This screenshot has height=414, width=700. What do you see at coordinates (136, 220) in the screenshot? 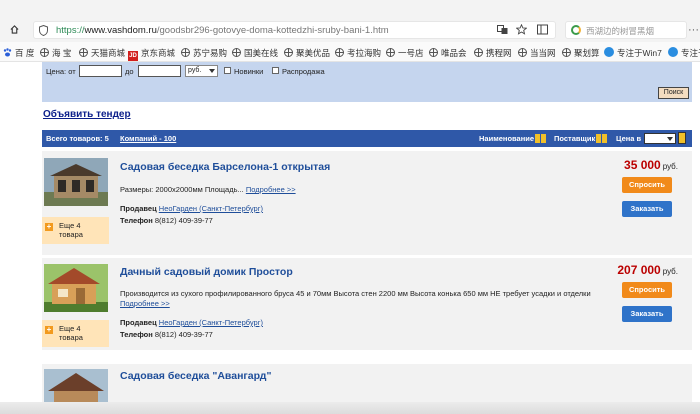
I see `phone-label: Телефон` at bounding box center [136, 220].